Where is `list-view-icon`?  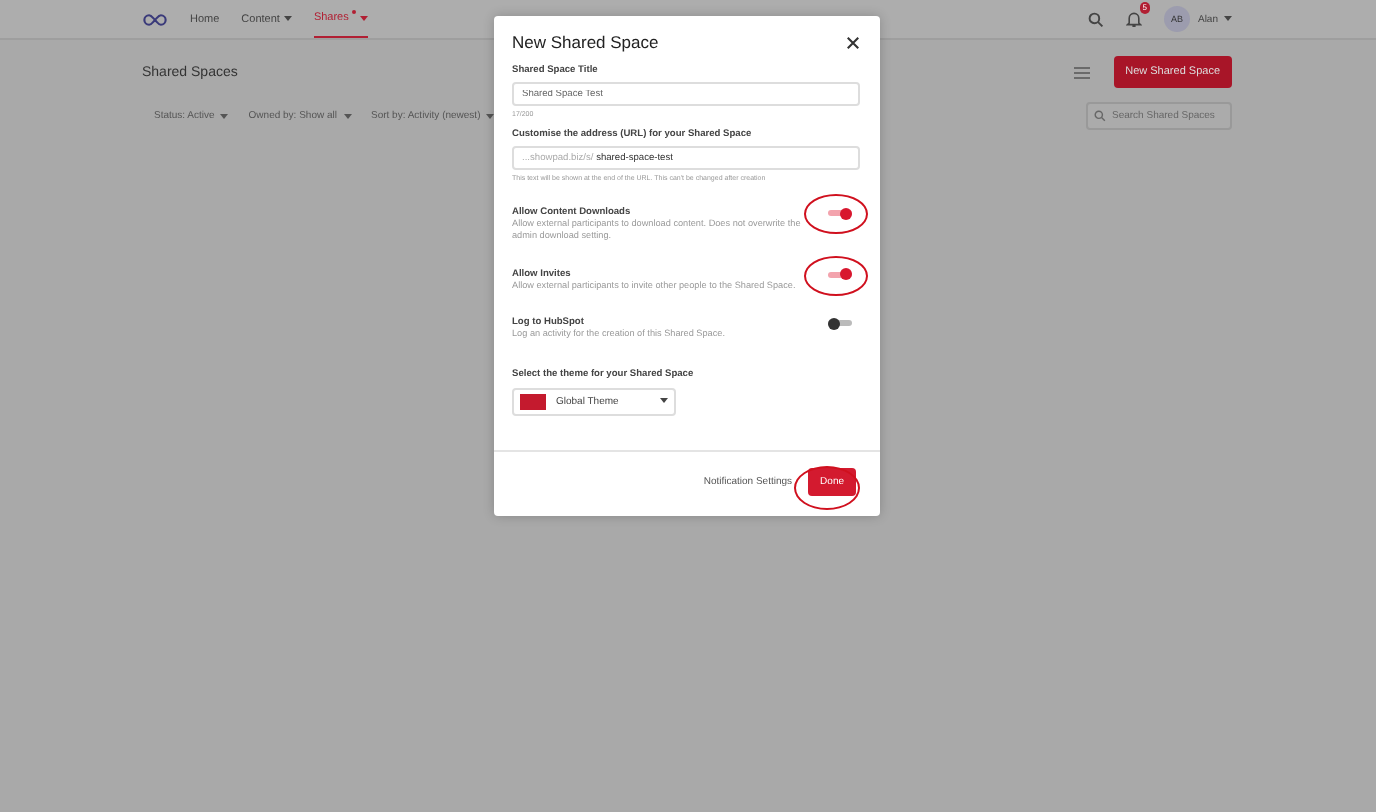 list-view-icon is located at coordinates (1081, 72).